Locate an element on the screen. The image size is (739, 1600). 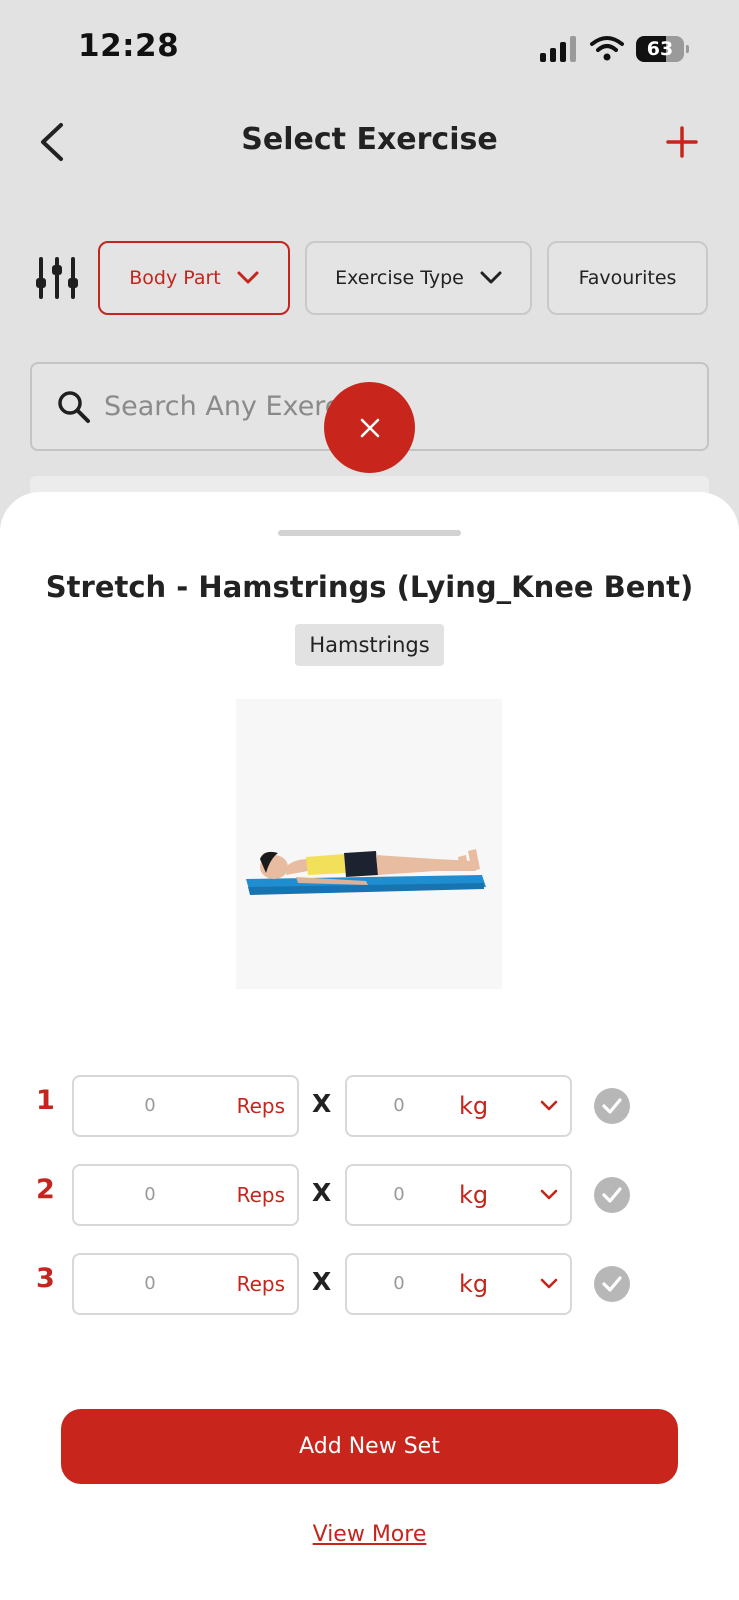
sheet-grab-handle is located at coordinates (369, 533).